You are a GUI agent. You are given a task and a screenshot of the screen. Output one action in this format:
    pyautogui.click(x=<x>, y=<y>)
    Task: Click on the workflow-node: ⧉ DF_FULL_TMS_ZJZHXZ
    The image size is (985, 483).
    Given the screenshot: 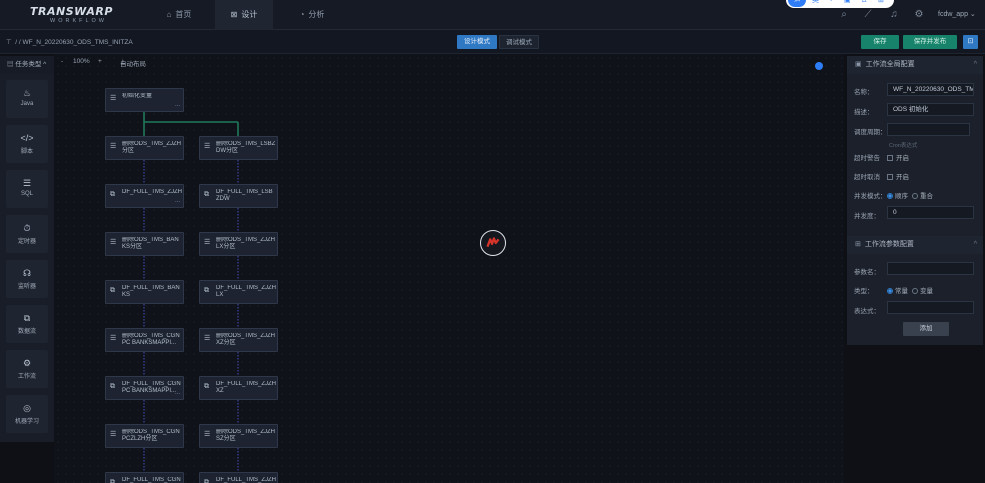 What is the action you would take?
    pyautogui.click(x=238, y=388)
    